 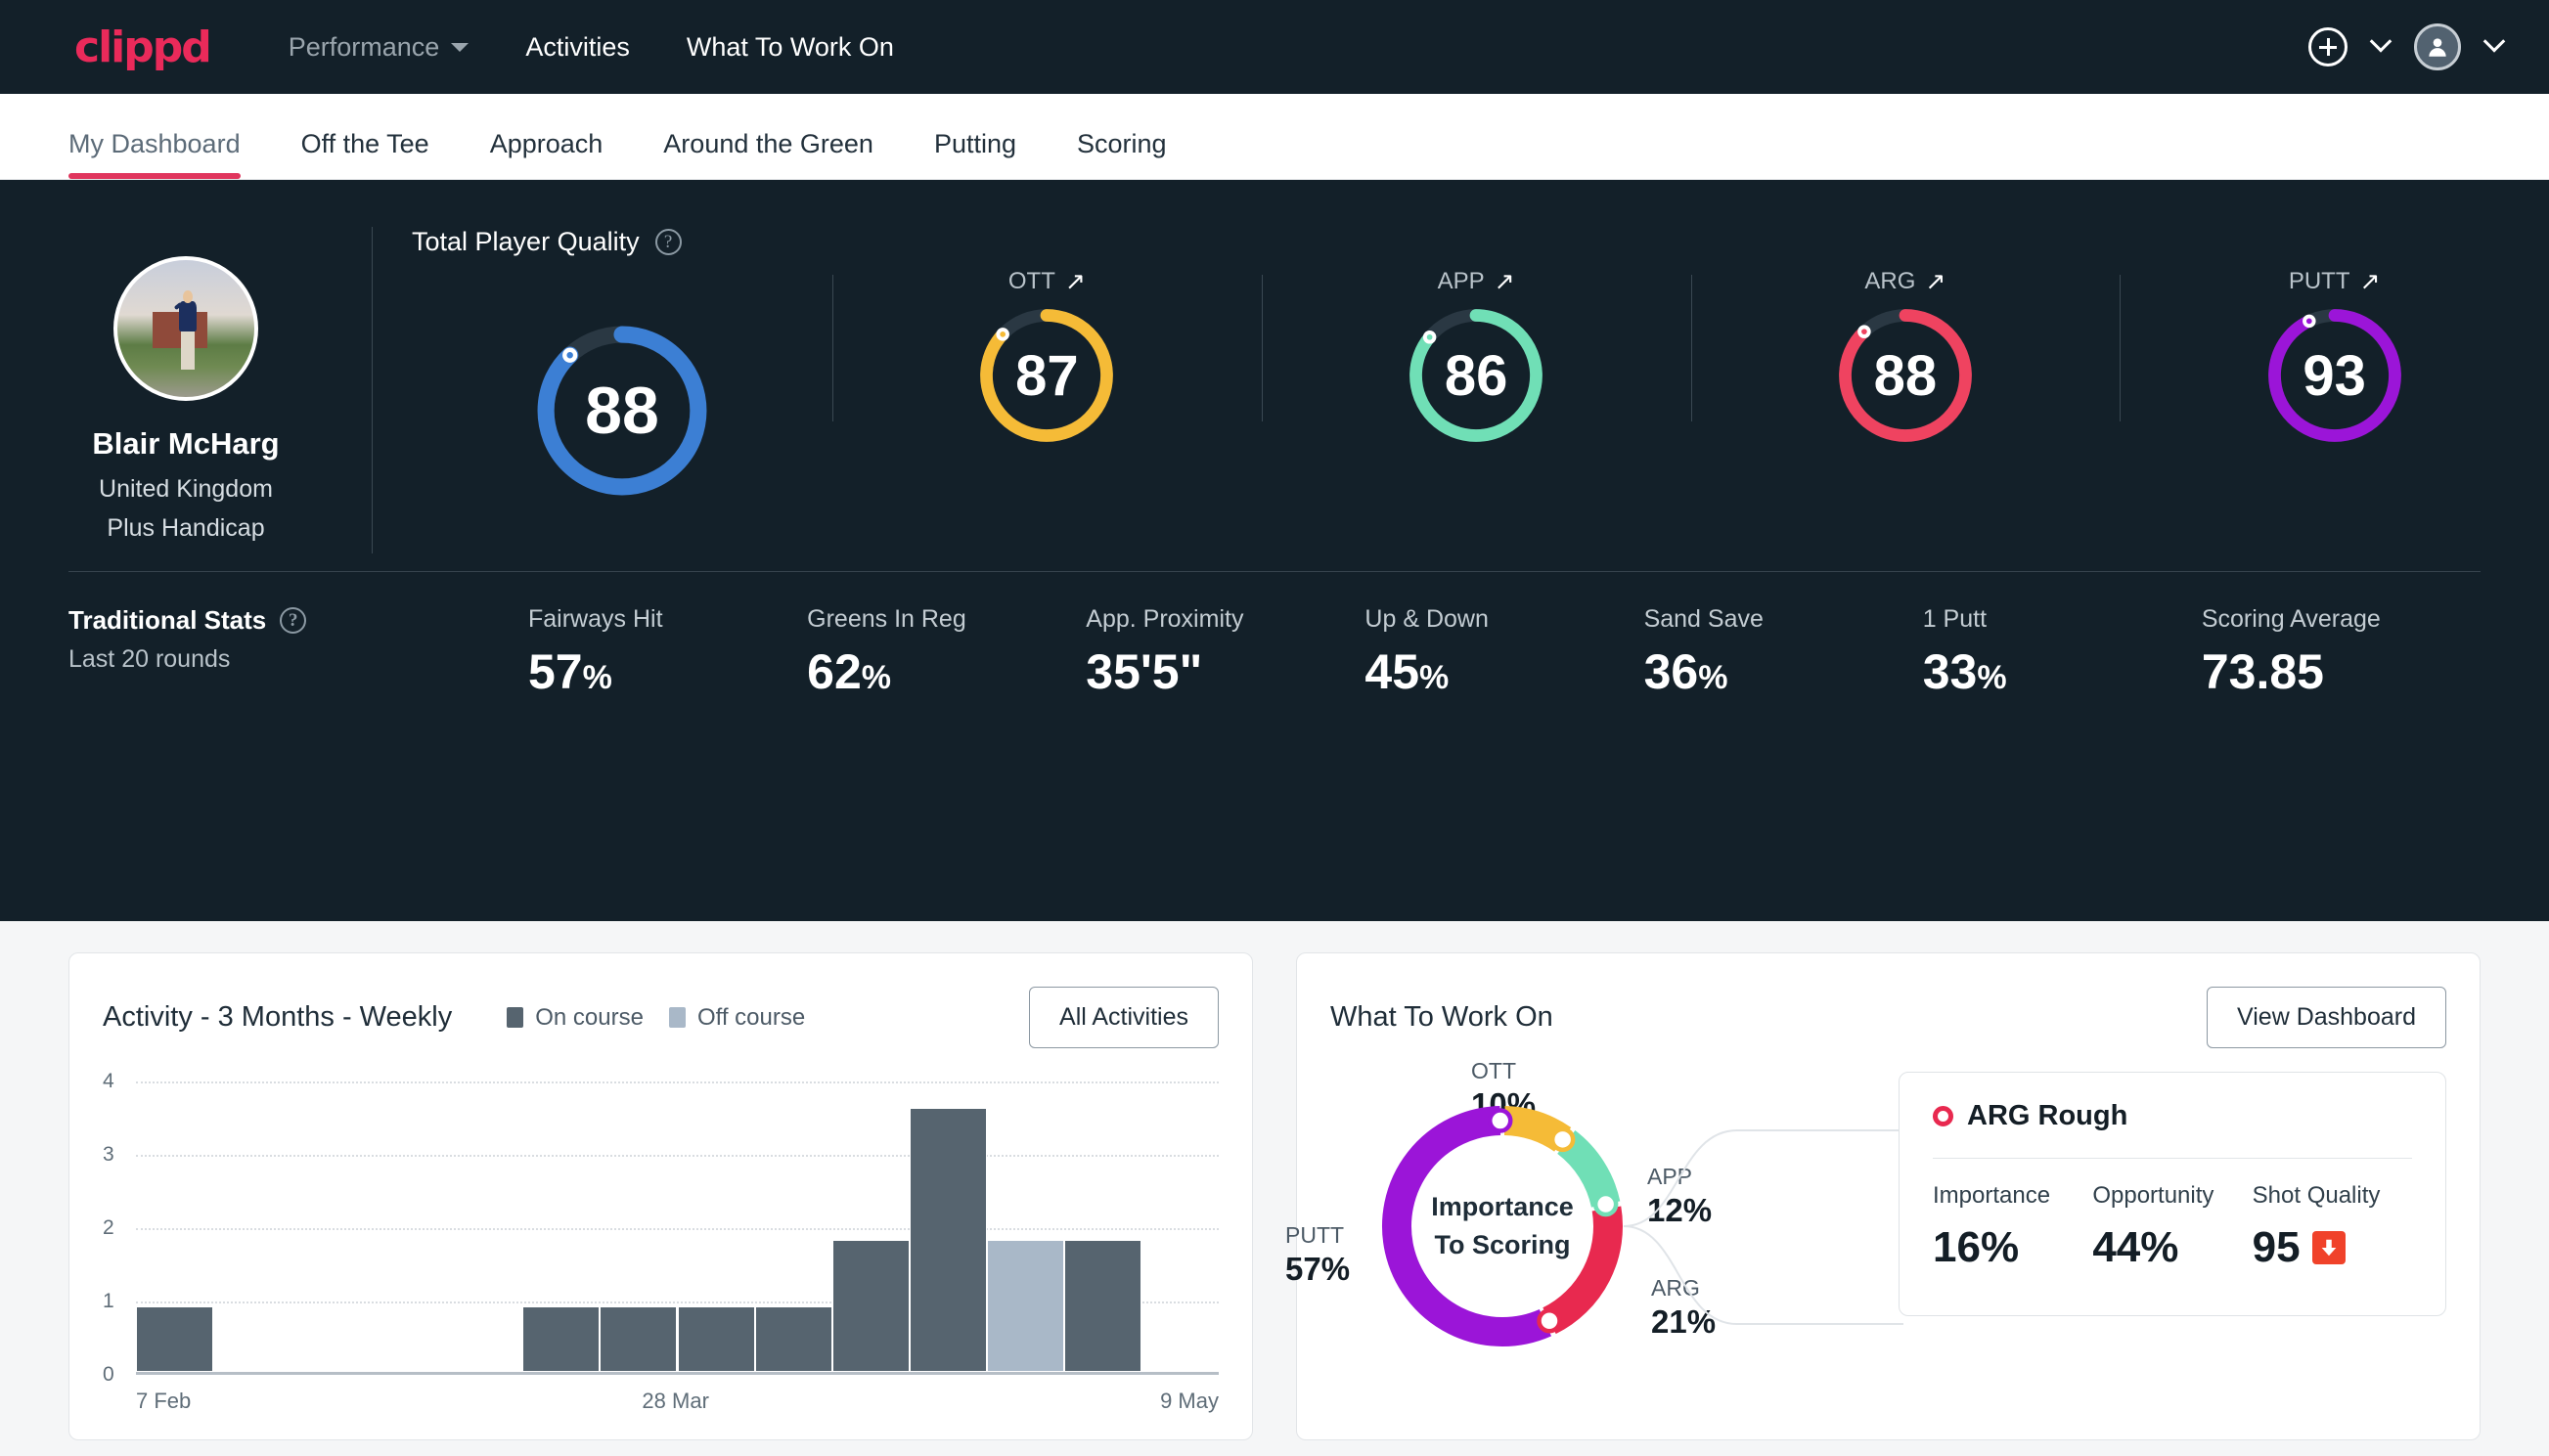 I want to click on stat-number: 57, so click(x=555, y=671).